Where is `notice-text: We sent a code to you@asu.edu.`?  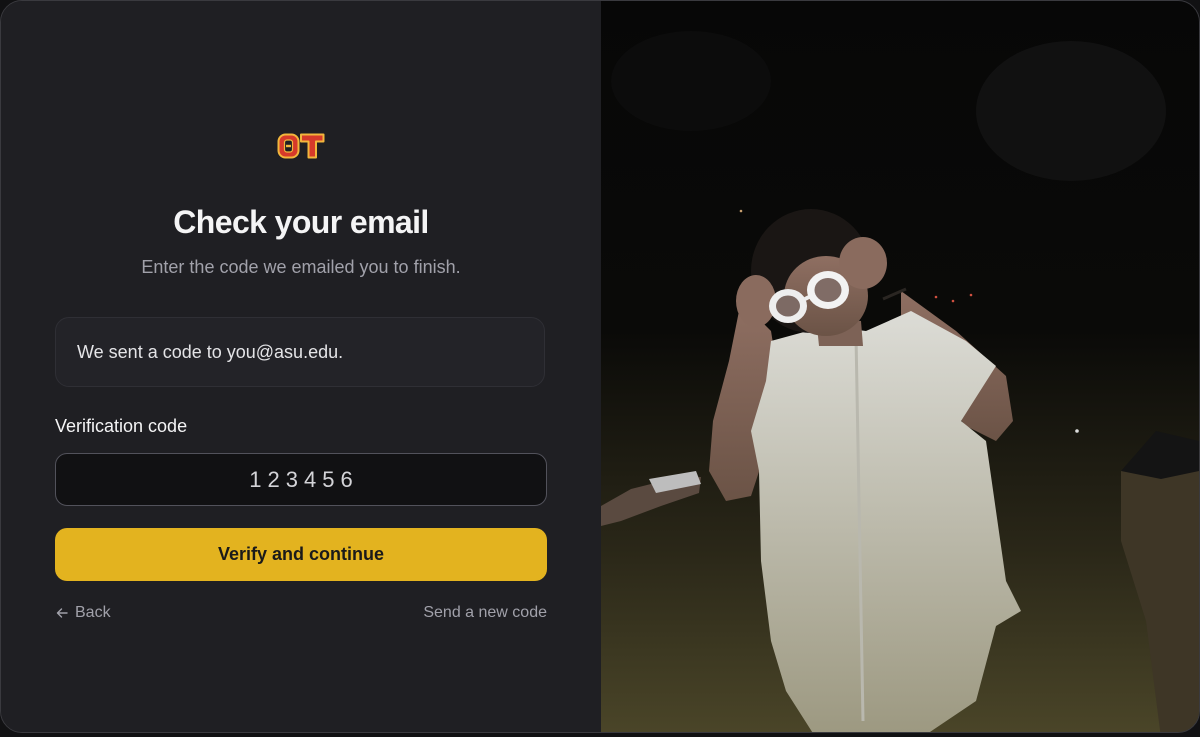 notice-text: We sent a code to you@asu.edu. is located at coordinates (210, 351).